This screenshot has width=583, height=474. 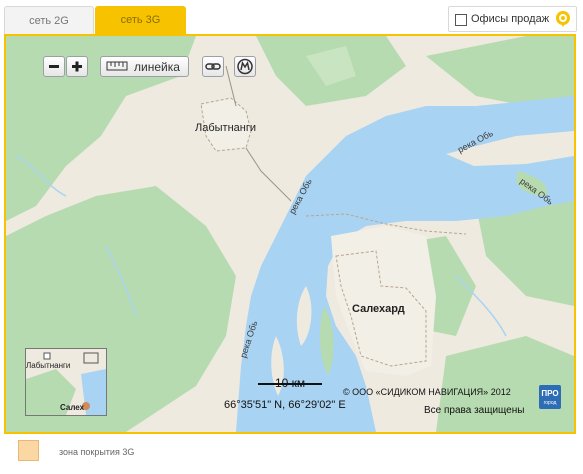 What do you see at coordinates (226, 128) in the screenshot?
I see `place-label-labytnangi: Лабытнанги` at bounding box center [226, 128].